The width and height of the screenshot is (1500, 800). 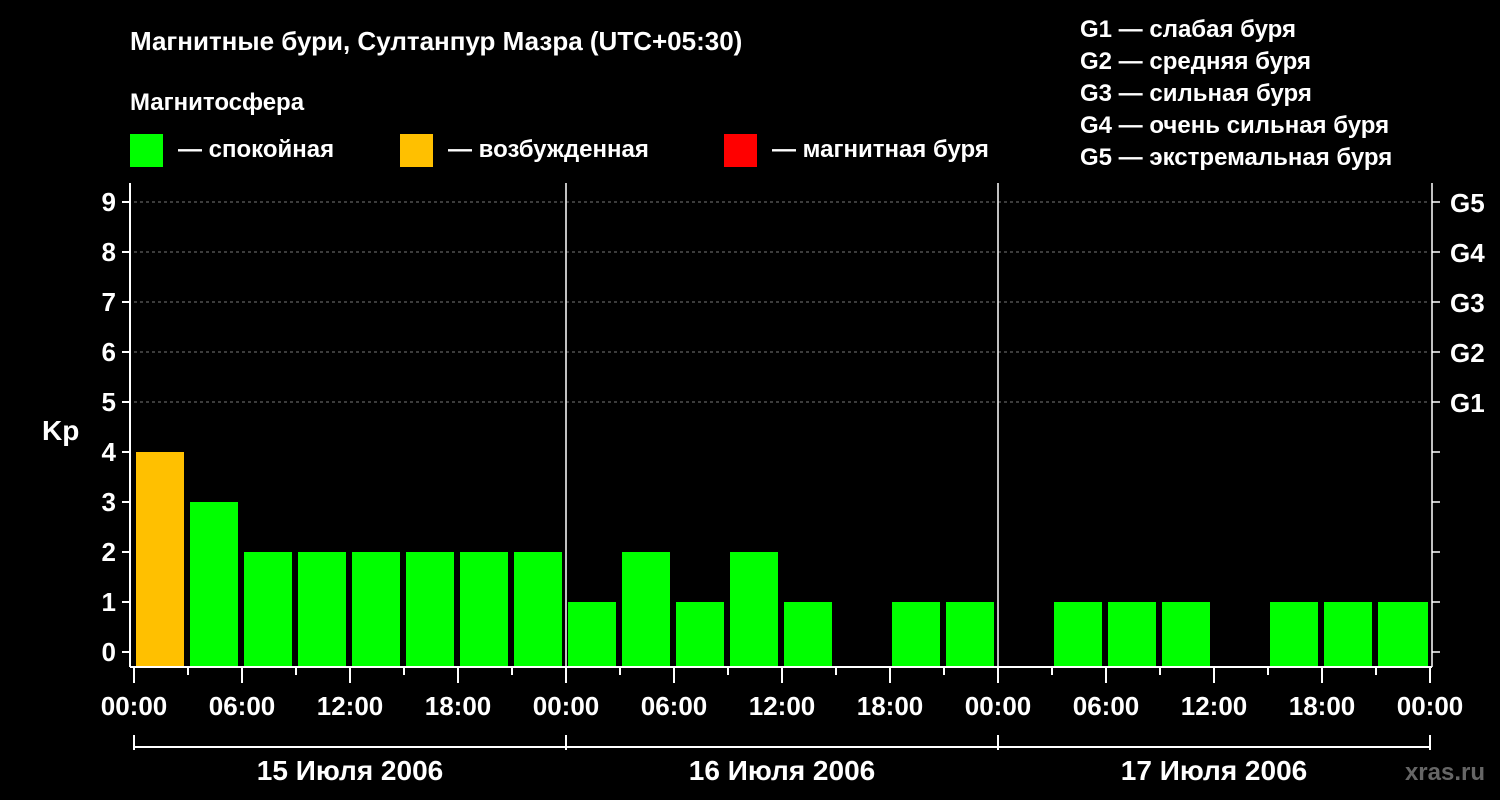 What do you see at coordinates (1234, 125) in the screenshot?
I see `storm-scale-g4: G4 — очень сильная буря` at bounding box center [1234, 125].